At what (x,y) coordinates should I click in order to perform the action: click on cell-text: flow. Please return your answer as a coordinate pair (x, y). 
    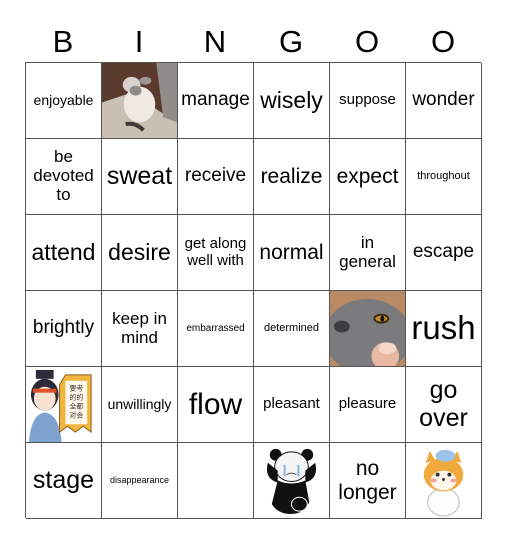
    Looking at the image, I should click on (215, 404).